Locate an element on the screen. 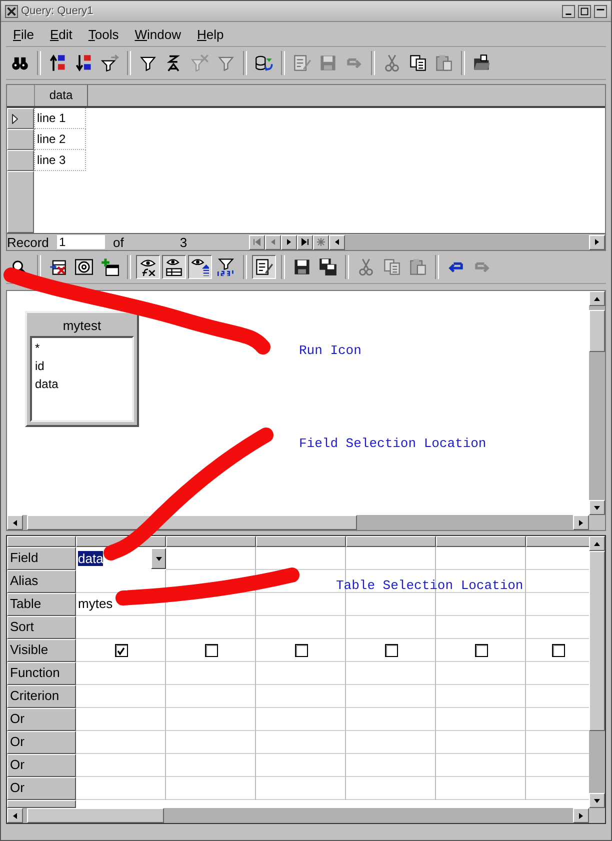 The width and height of the screenshot is (612, 841). field-item: id is located at coordinates (82, 366).